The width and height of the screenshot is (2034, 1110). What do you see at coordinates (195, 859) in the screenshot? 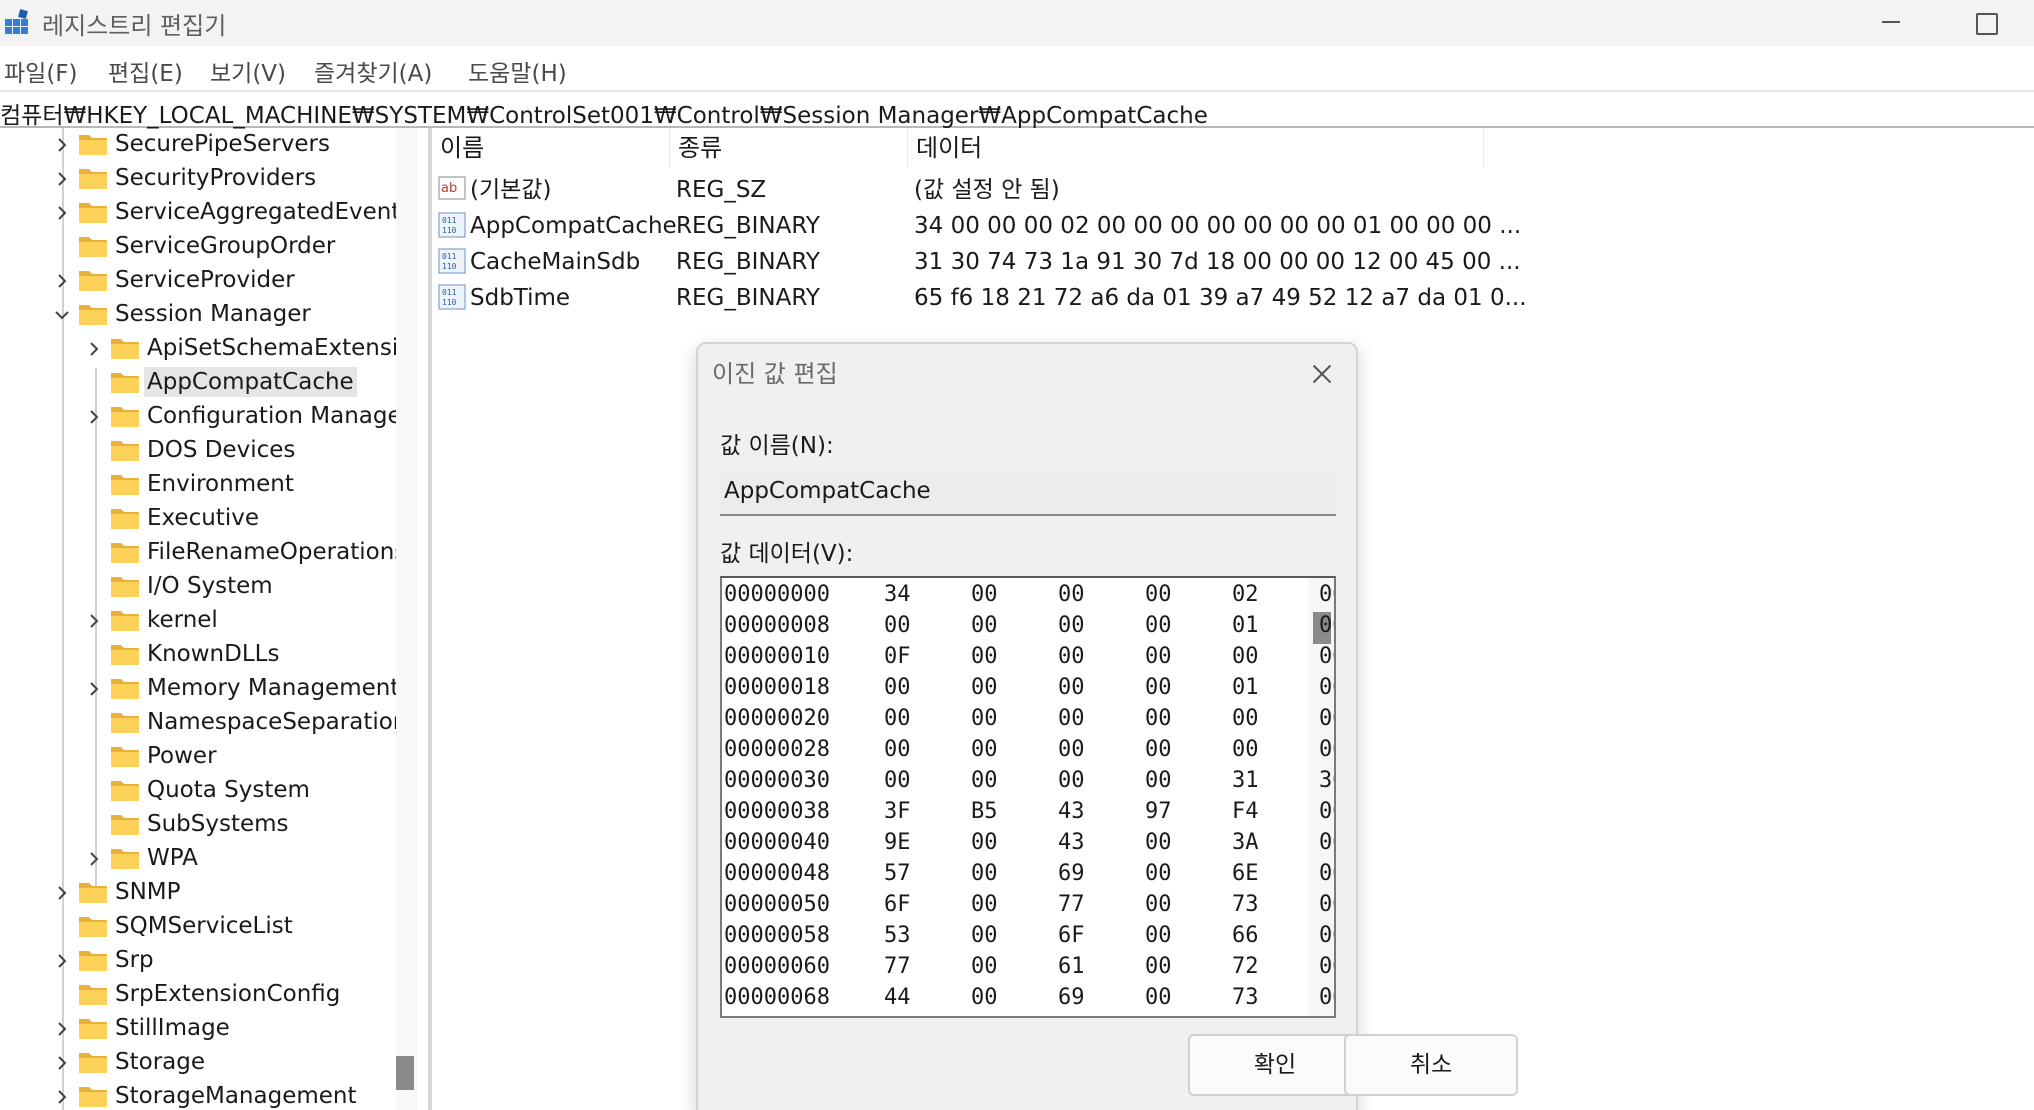
I see `tree-item: WPA` at bounding box center [195, 859].